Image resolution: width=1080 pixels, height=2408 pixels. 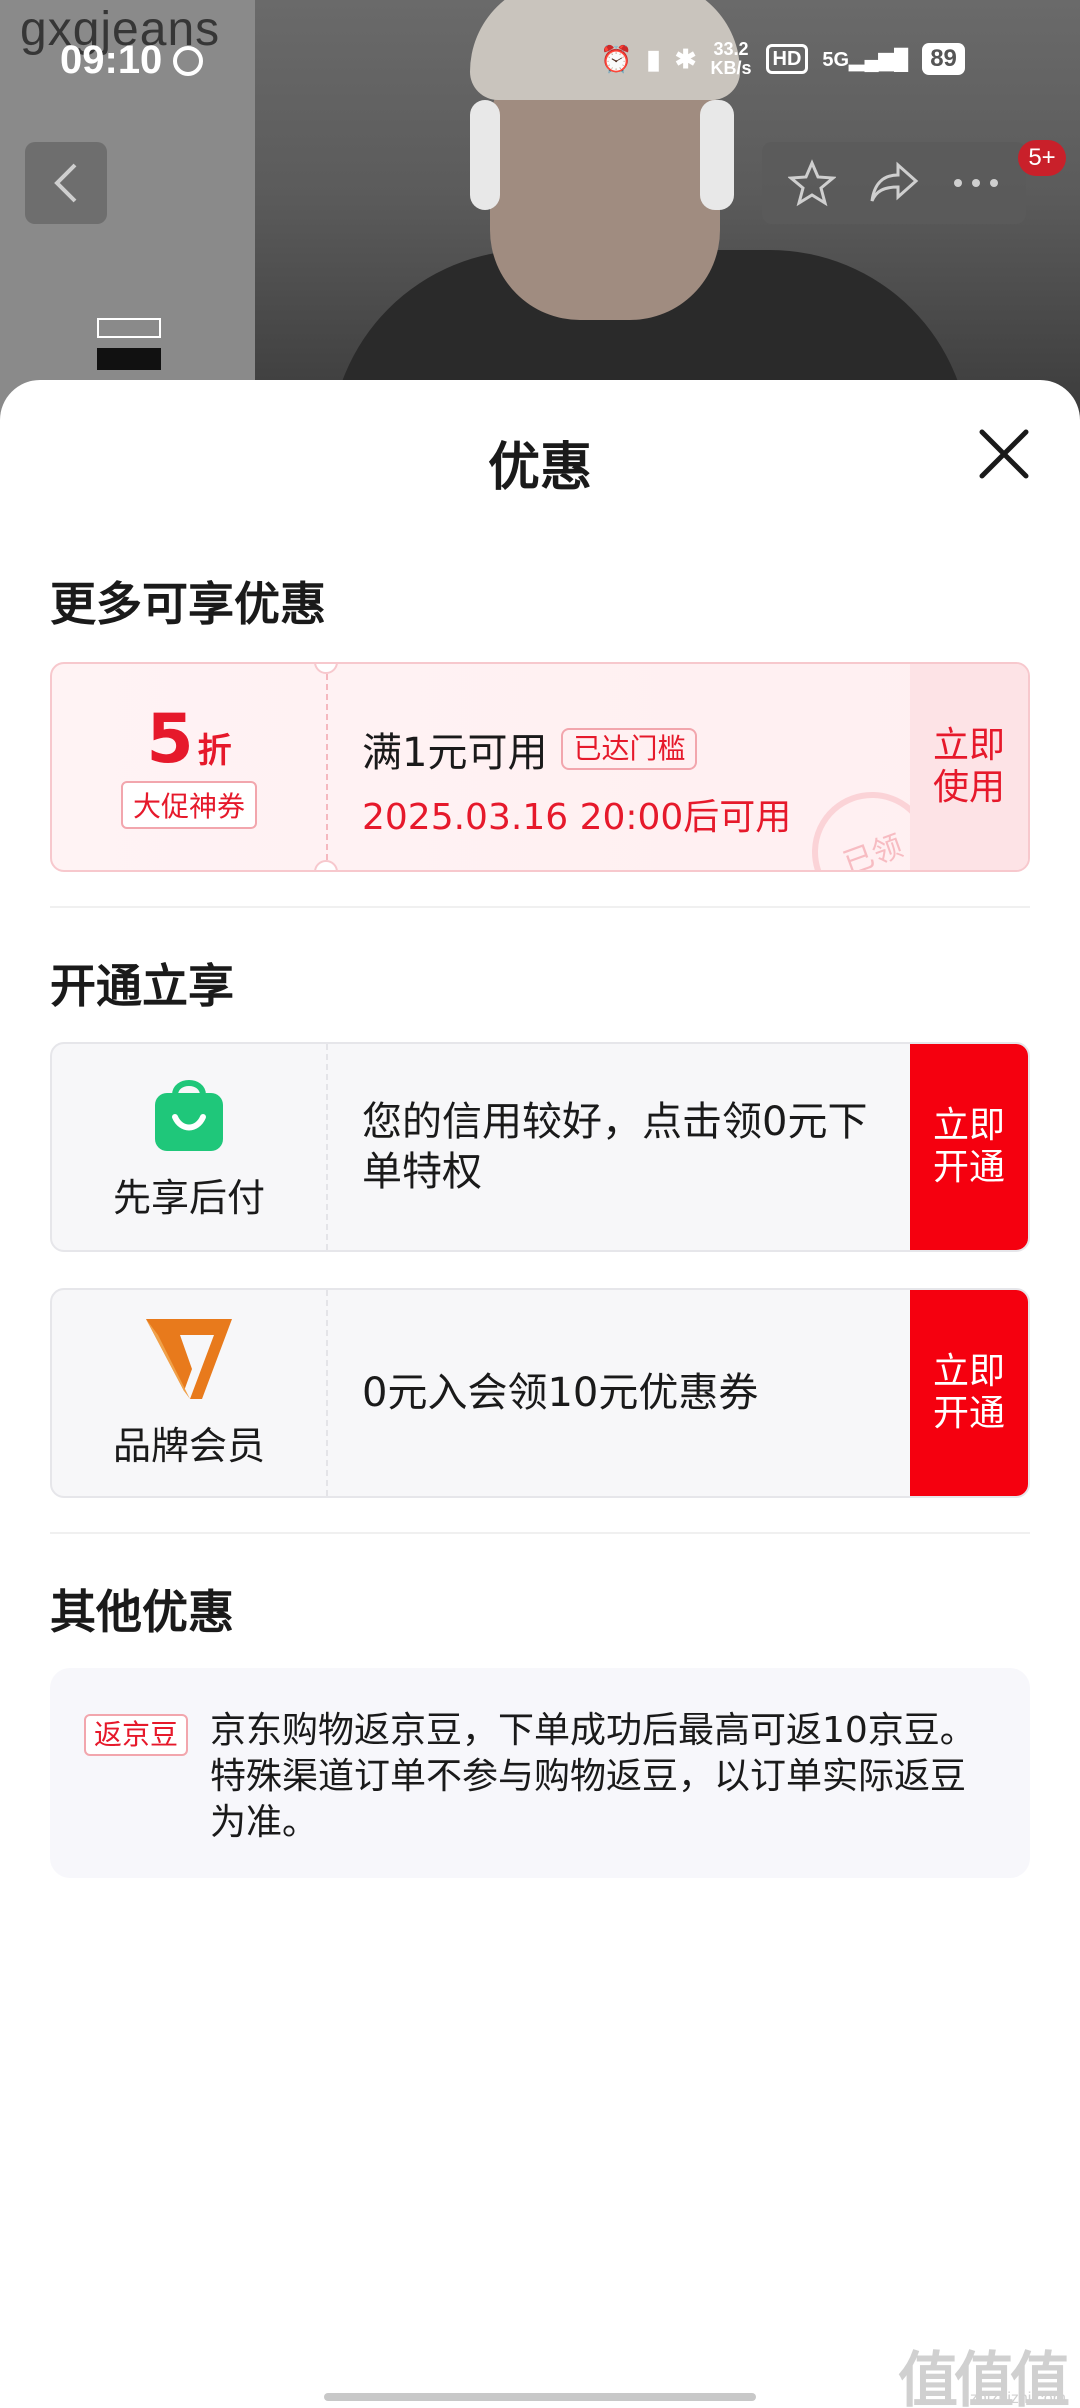 I want to click on site-watermark-url: zhizhizhi.com, so click(x=1017, y=2398).